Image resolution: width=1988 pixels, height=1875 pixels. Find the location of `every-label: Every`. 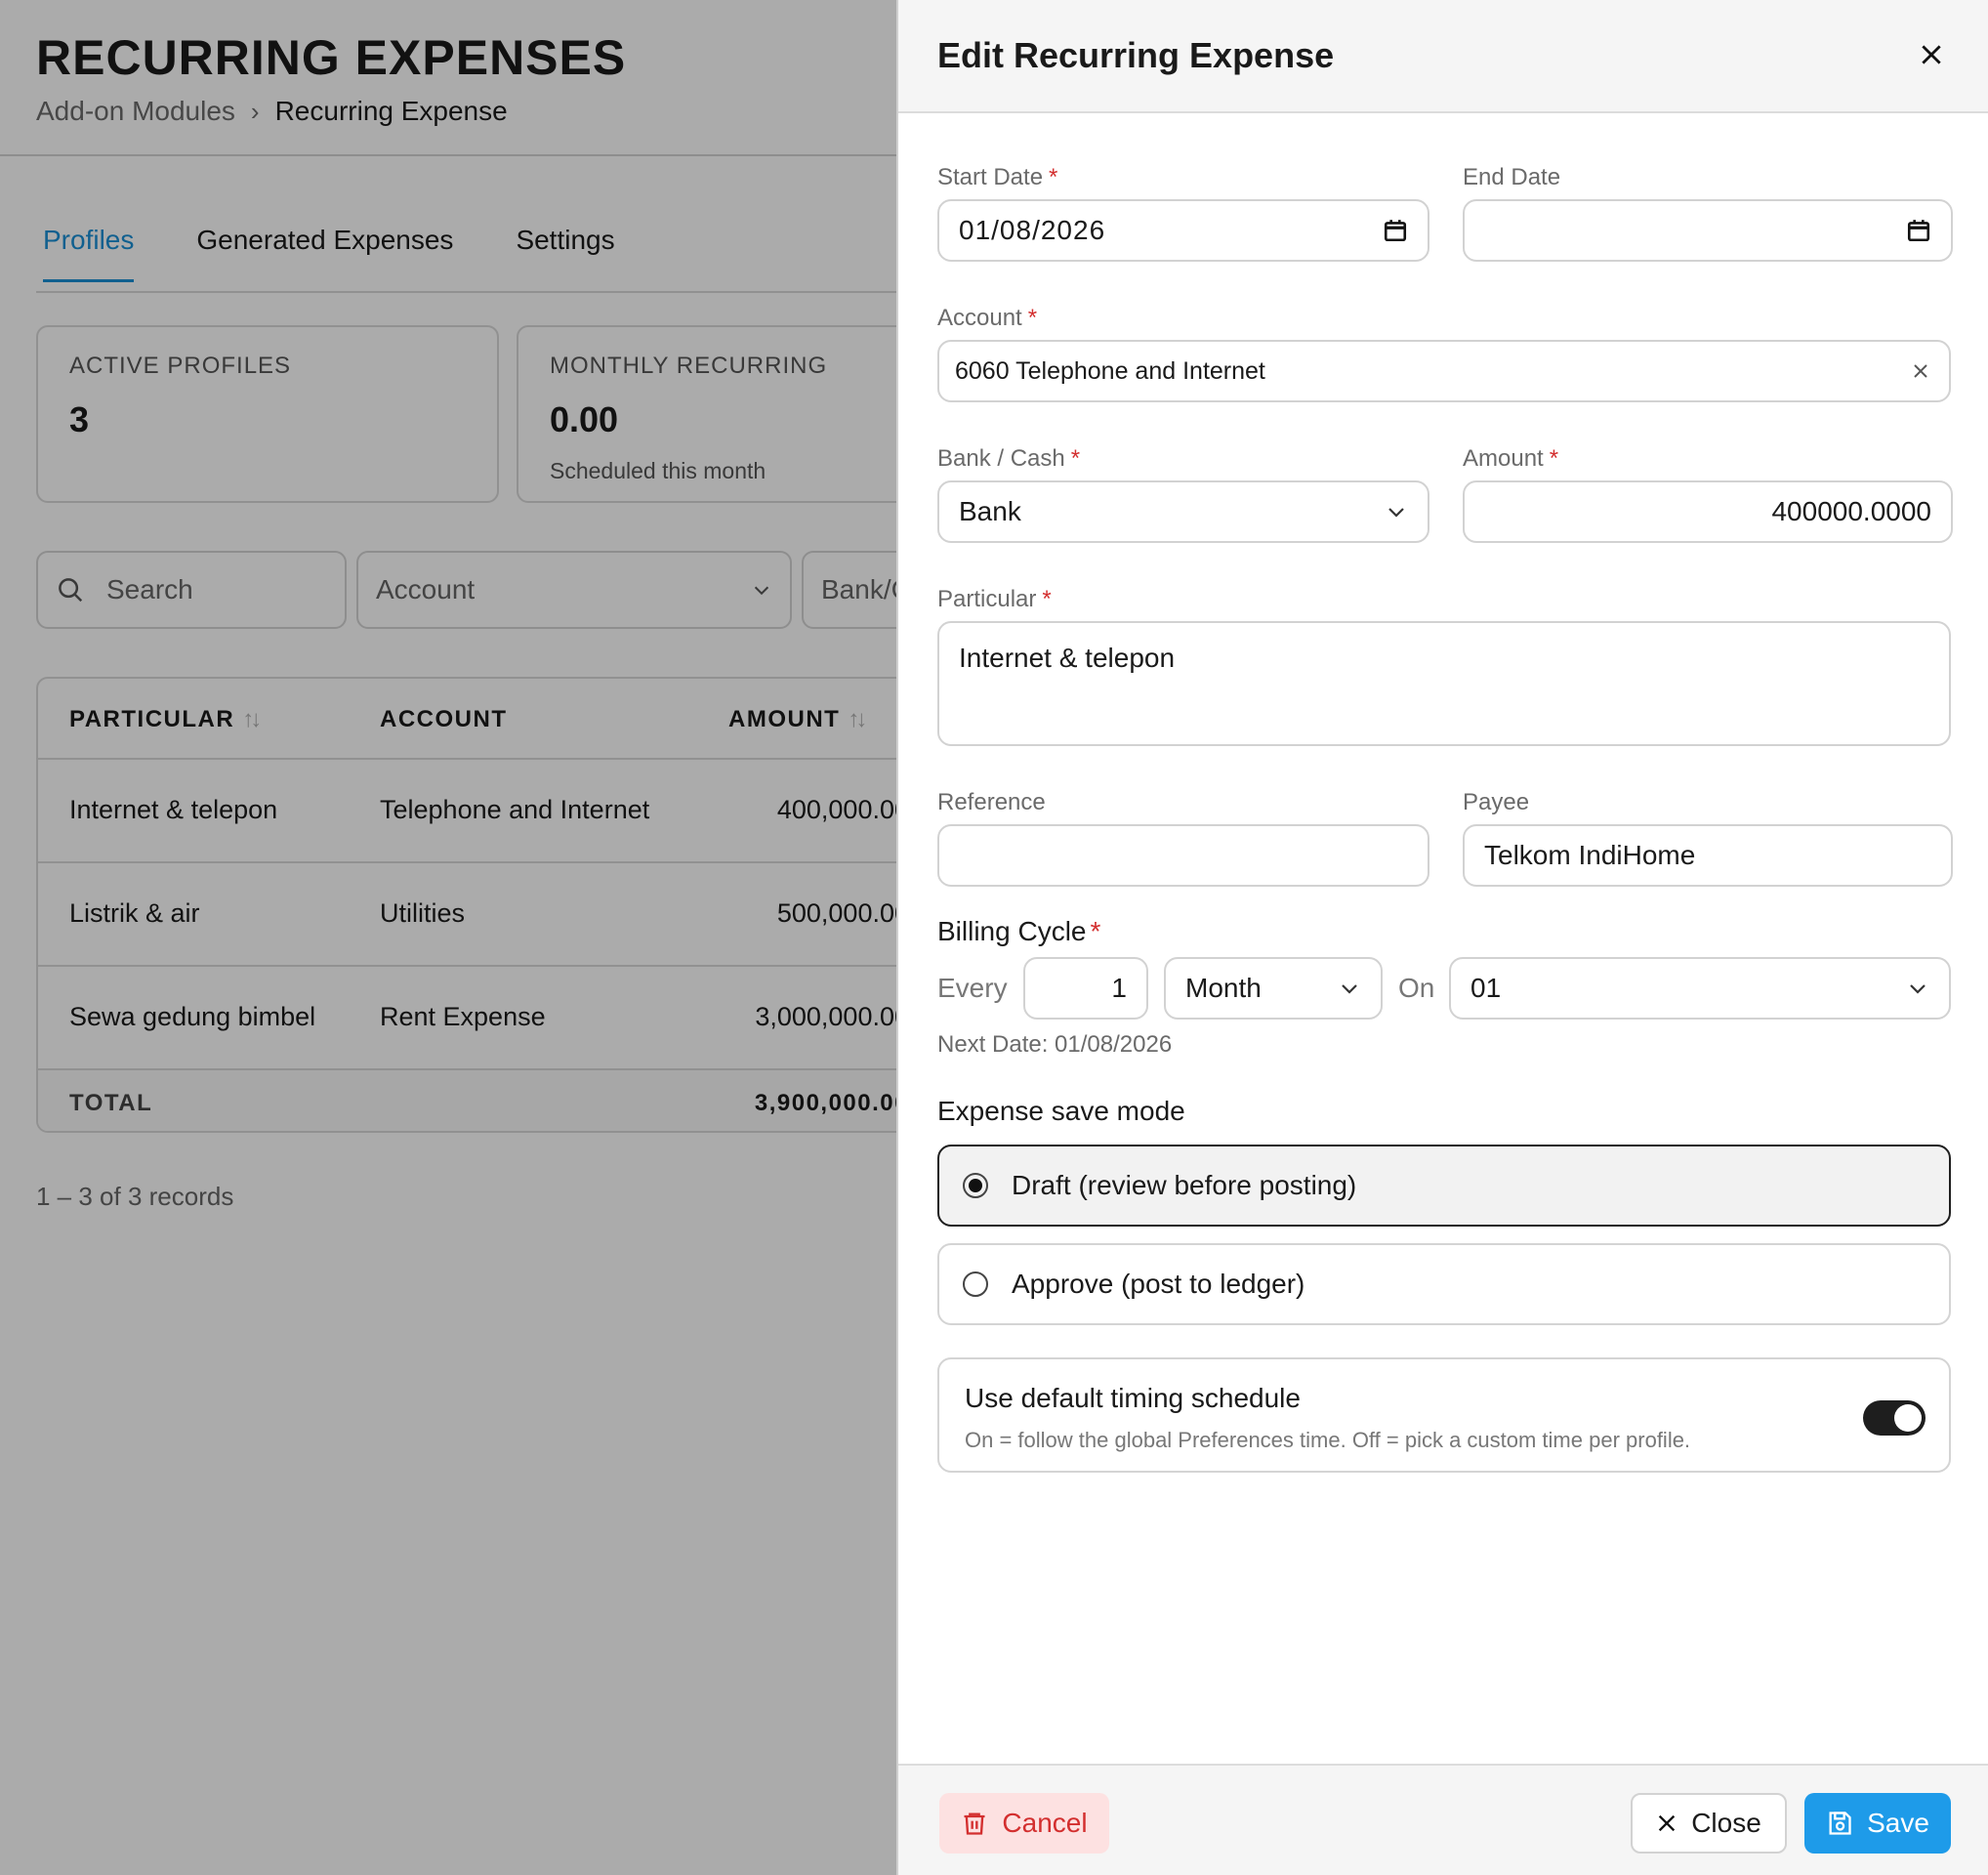

every-label: Every is located at coordinates (972, 988).